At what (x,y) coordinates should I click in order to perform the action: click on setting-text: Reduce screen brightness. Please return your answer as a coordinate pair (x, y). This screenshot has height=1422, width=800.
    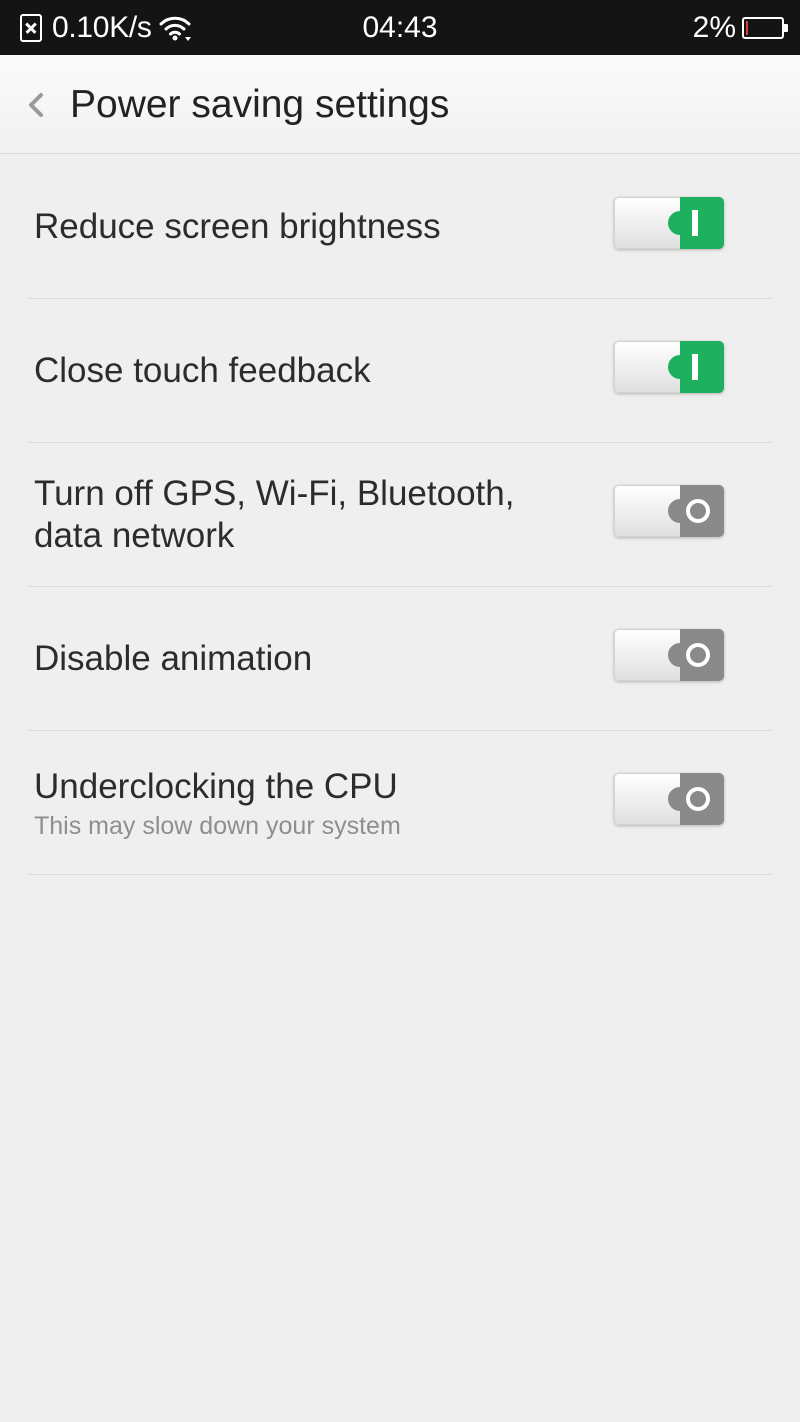
    Looking at the image, I should click on (294, 227).